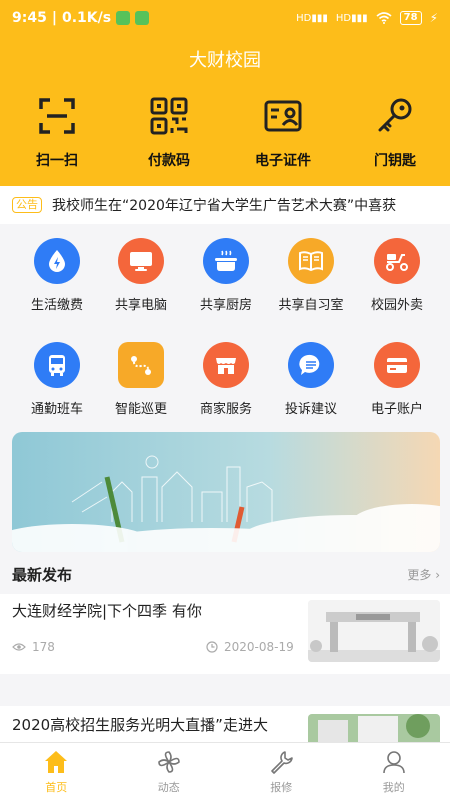 The width and height of the screenshot is (450, 800). I want to click on tab-label: 我的, so click(393, 787).